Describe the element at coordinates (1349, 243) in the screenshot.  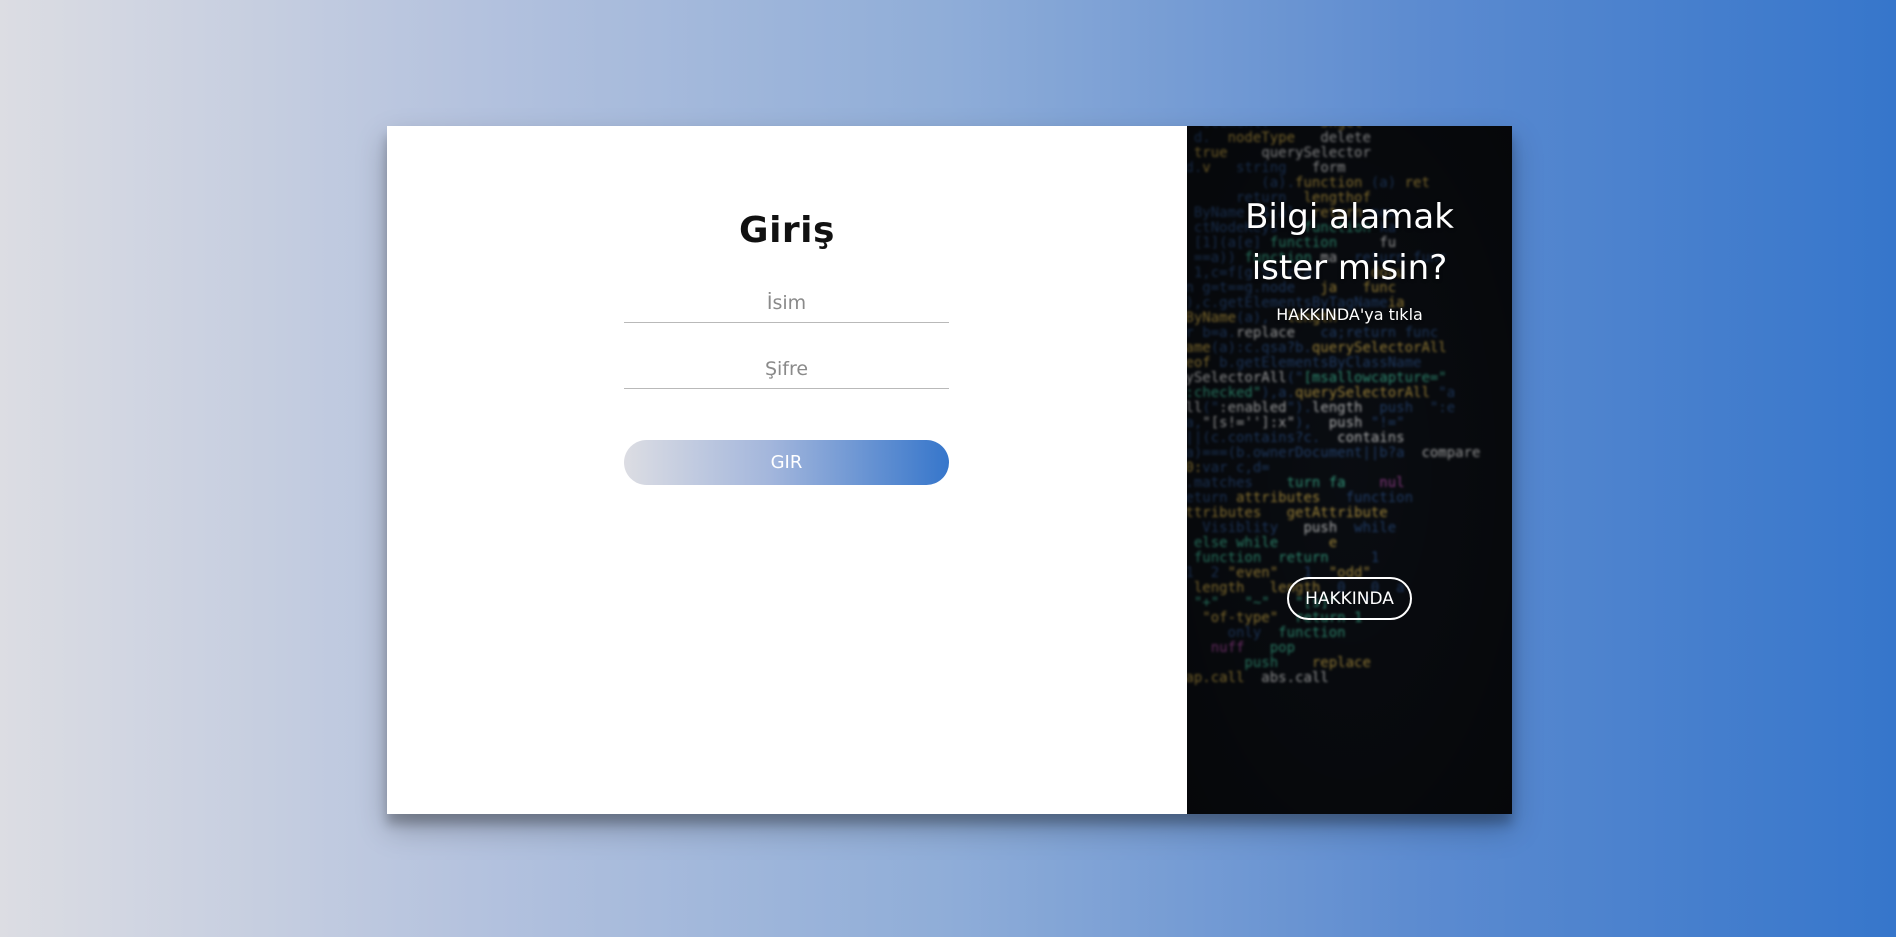
I see `info-title: Bilgi alamak ister misin?` at that location.